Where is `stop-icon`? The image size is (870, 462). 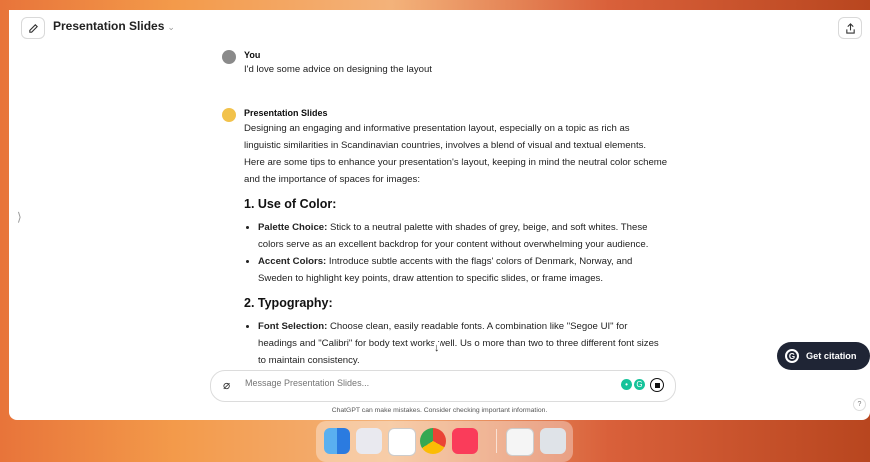
stop-icon is located at coordinates (657, 385).